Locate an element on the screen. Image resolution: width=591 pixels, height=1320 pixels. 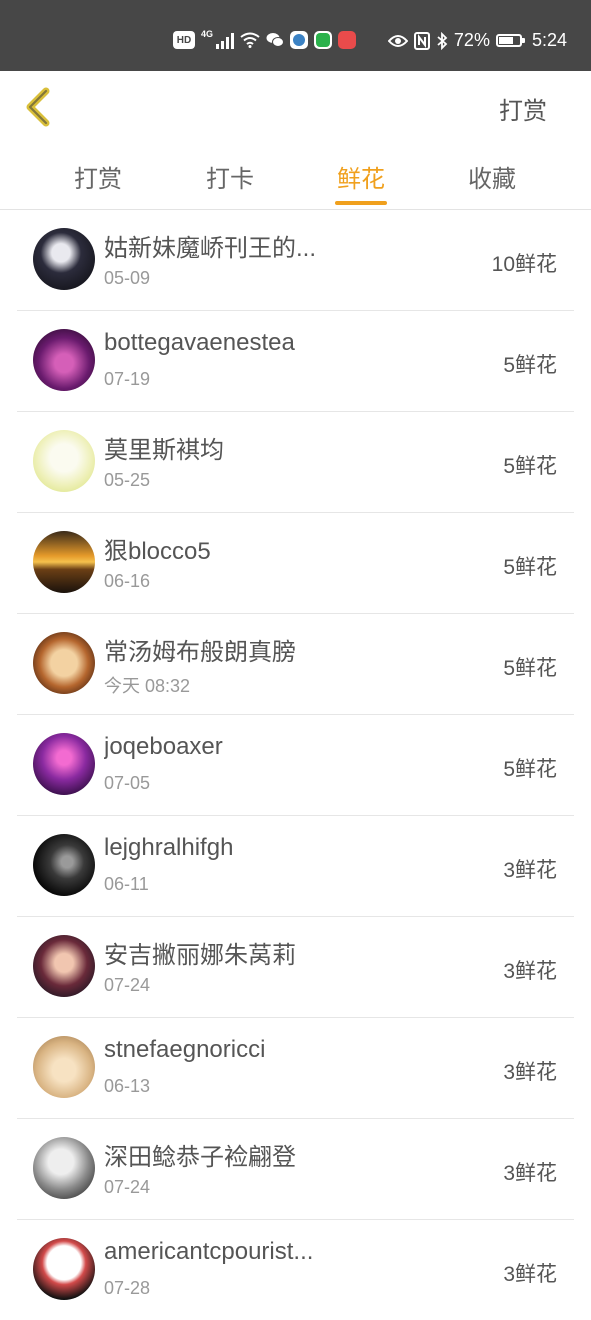
item-date: 06-16 is located at coordinates (127, 581).